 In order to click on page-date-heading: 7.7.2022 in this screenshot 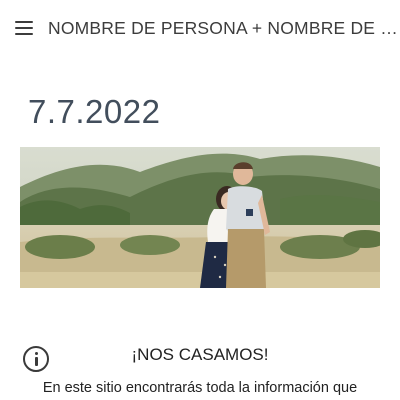, I will do `click(94, 111)`.